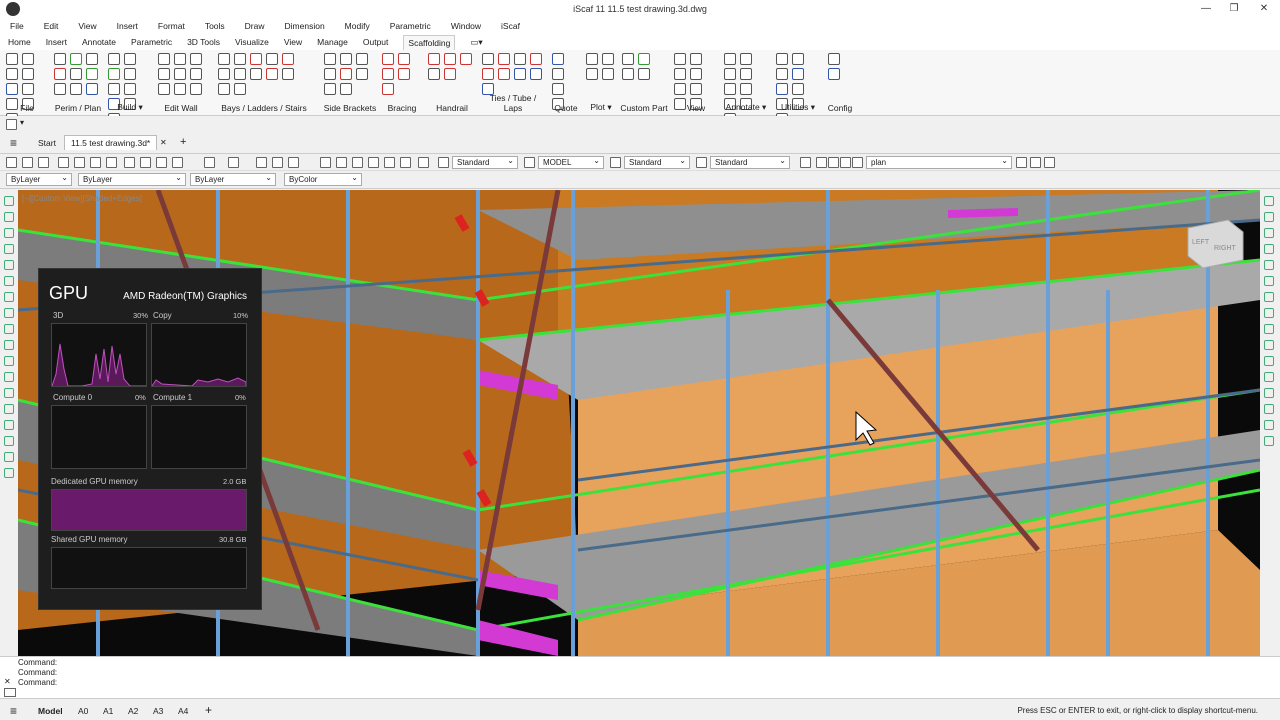 This screenshot has width=1280, height=720. What do you see at coordinates (1269, 377) in the screenshot?
I see `break-icon` at bounding box center [1269, 377].